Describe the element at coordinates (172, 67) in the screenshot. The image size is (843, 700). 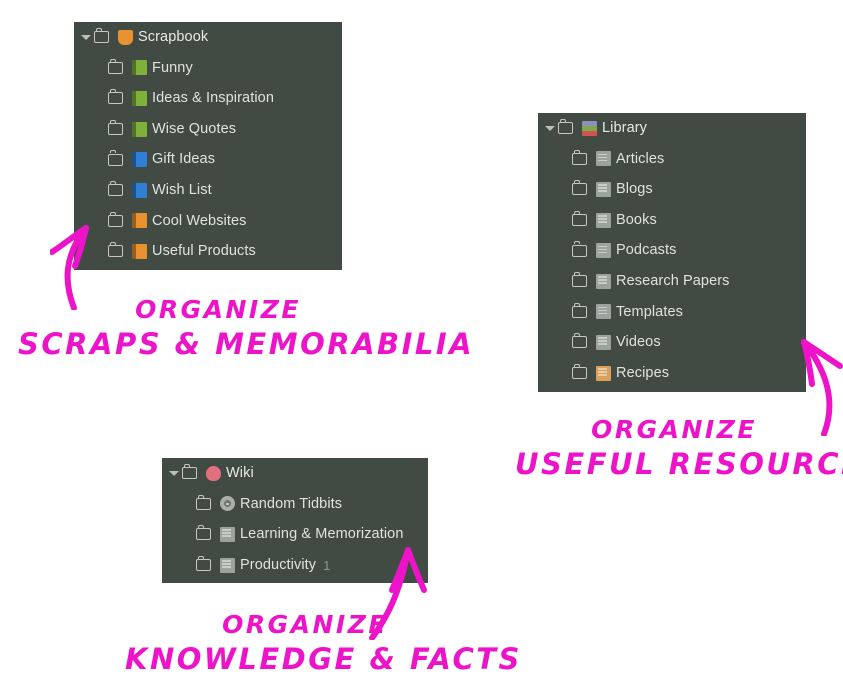
I see `tree-item-label: Funny` at that location.